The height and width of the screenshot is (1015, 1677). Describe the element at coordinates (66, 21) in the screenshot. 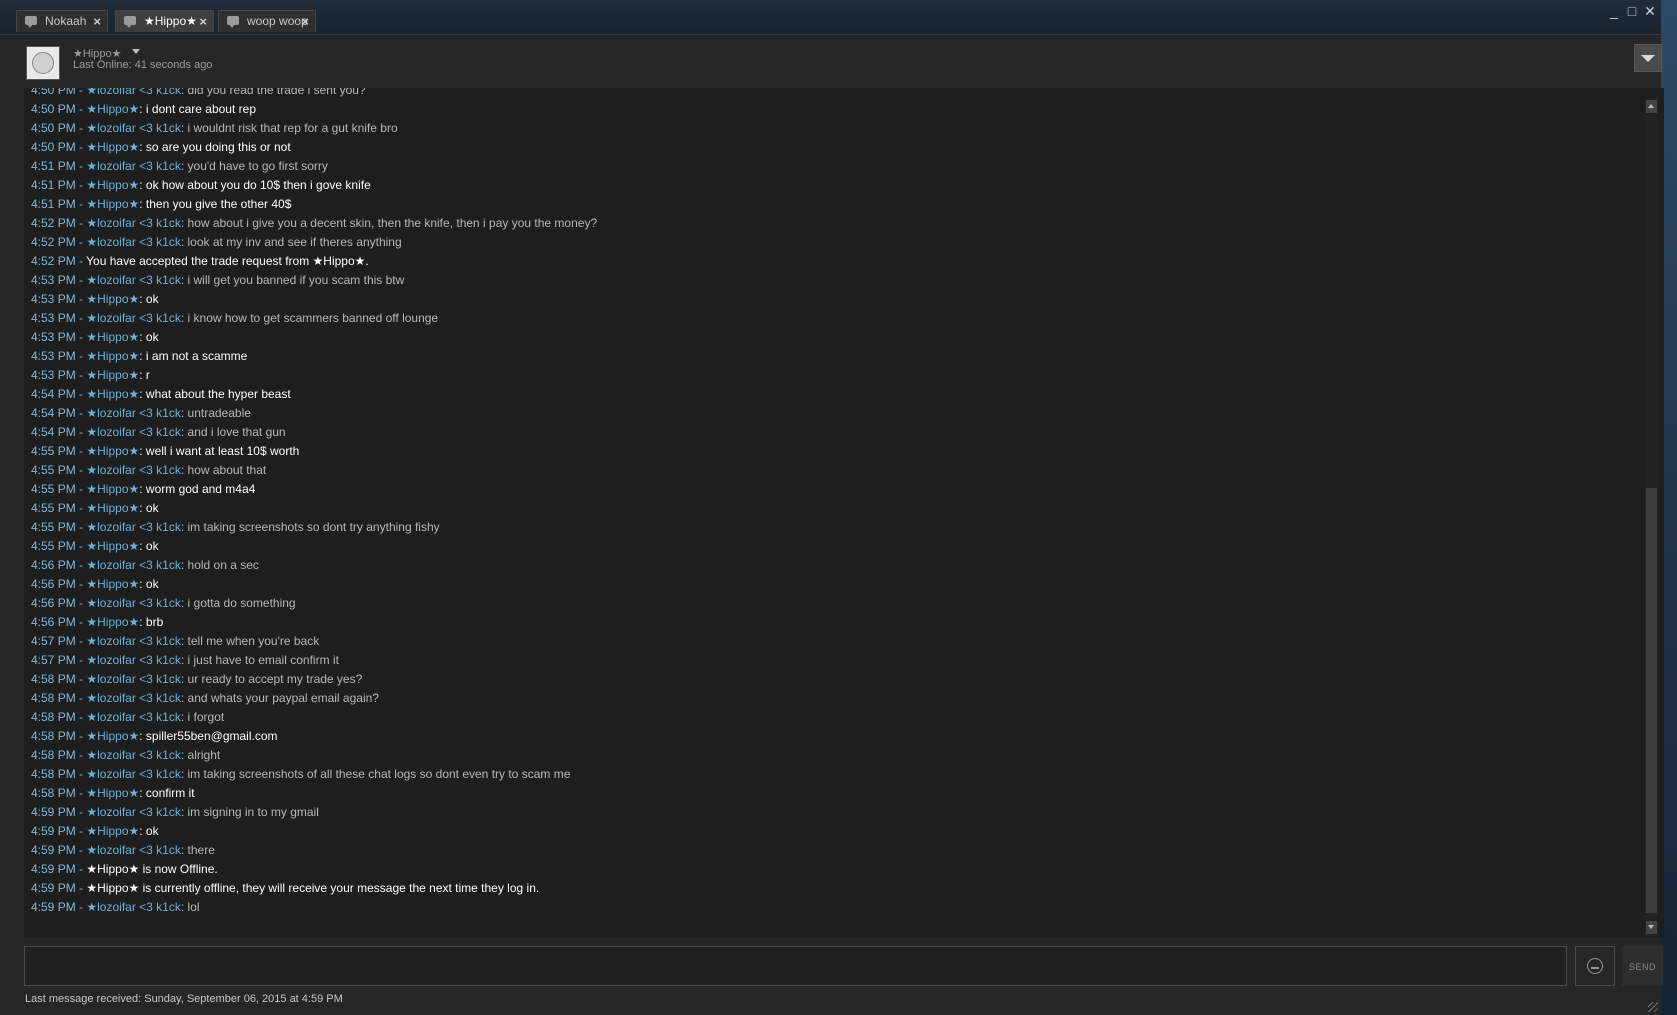

I see `tab-label: Nokaah` at that location.